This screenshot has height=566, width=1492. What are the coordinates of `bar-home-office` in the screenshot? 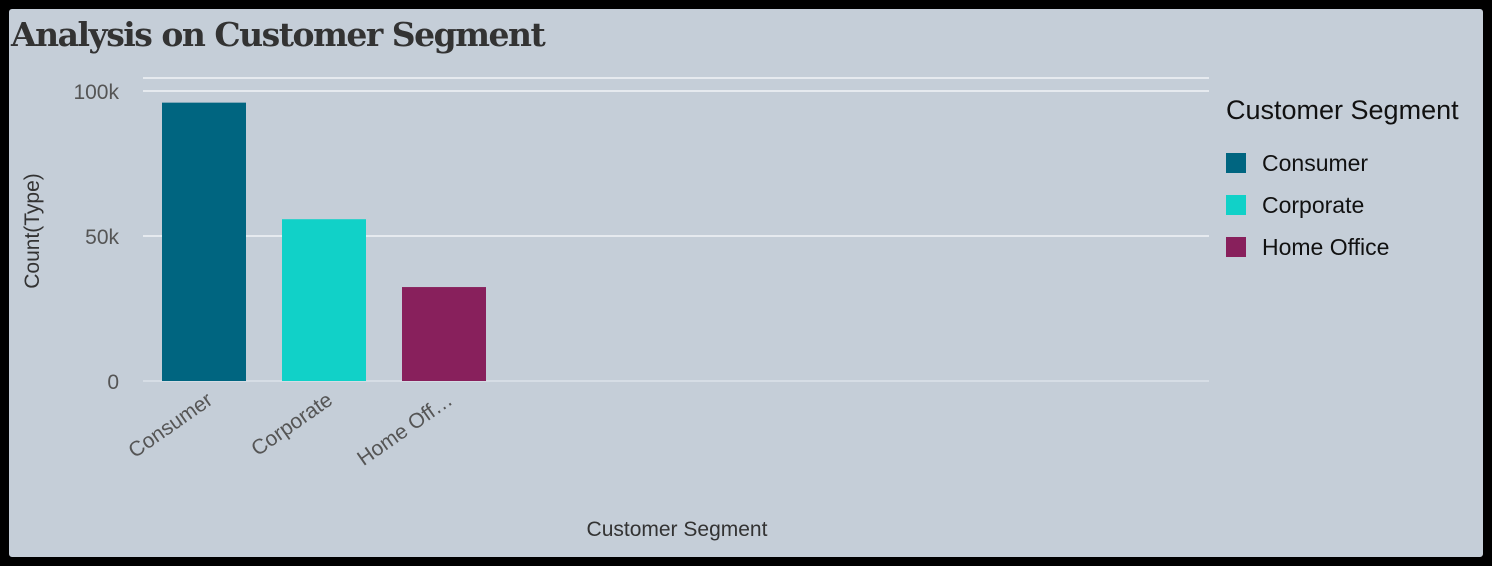 It's located at (444, 334).